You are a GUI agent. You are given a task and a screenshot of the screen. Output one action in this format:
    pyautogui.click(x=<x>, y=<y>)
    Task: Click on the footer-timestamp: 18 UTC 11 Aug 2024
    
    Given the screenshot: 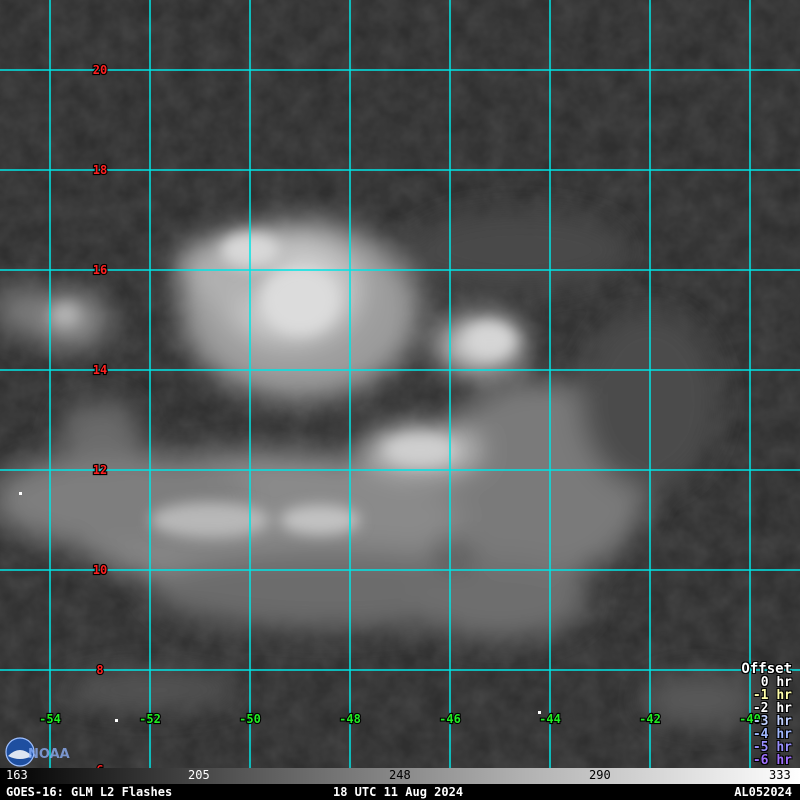 What is the action you would take?
    pyautogui.click(x=398, y=792)
    